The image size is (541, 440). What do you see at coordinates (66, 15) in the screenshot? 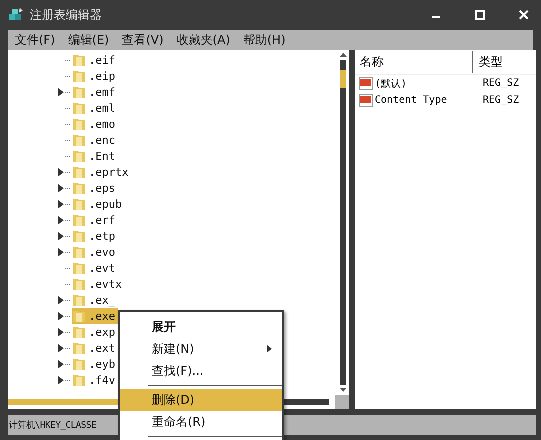
I see `window-title: 注册表编辑器` at bounding box center [66, 15].